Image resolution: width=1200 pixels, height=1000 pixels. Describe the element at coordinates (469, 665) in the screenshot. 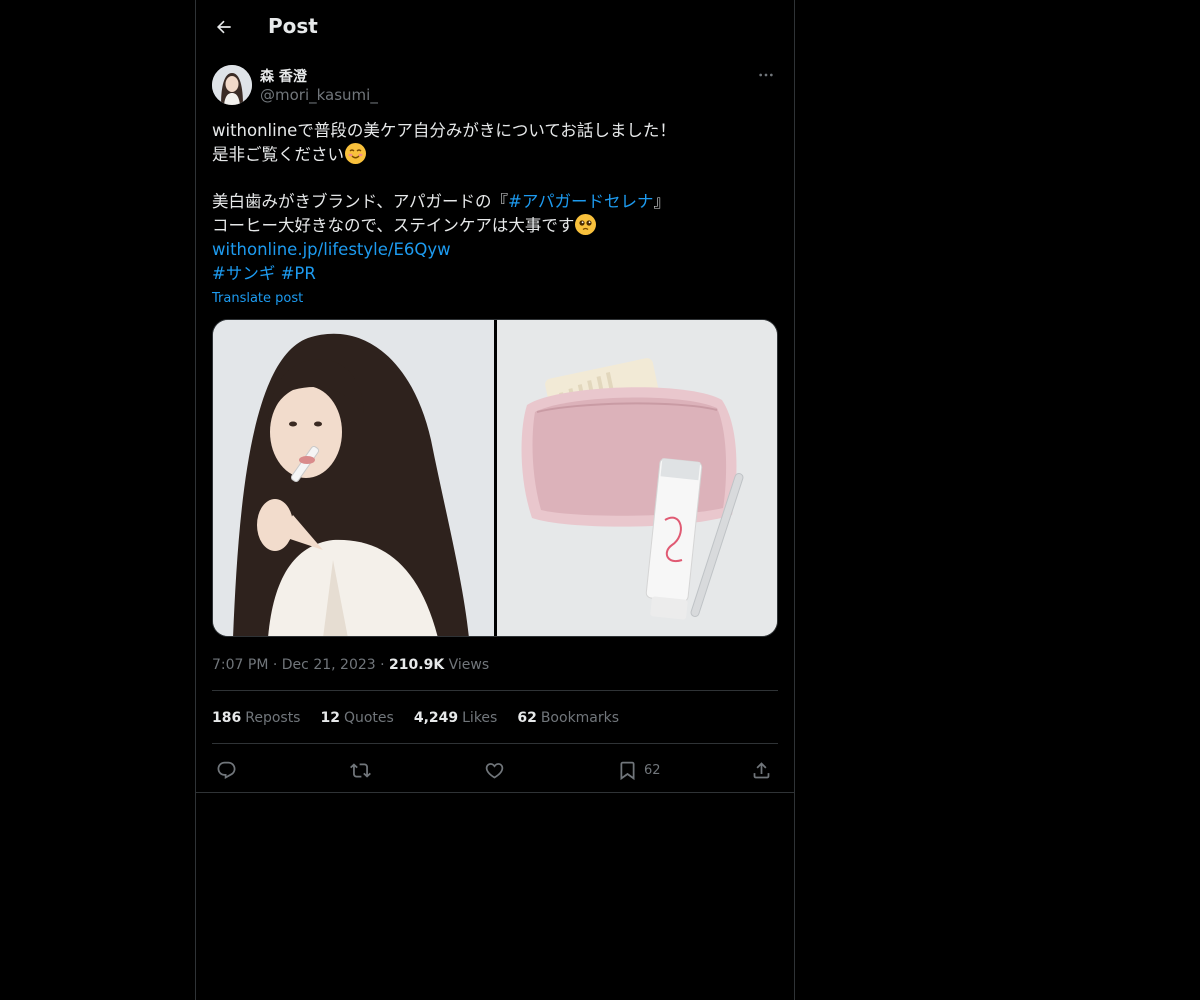

I see `views-label: Views` at that location.